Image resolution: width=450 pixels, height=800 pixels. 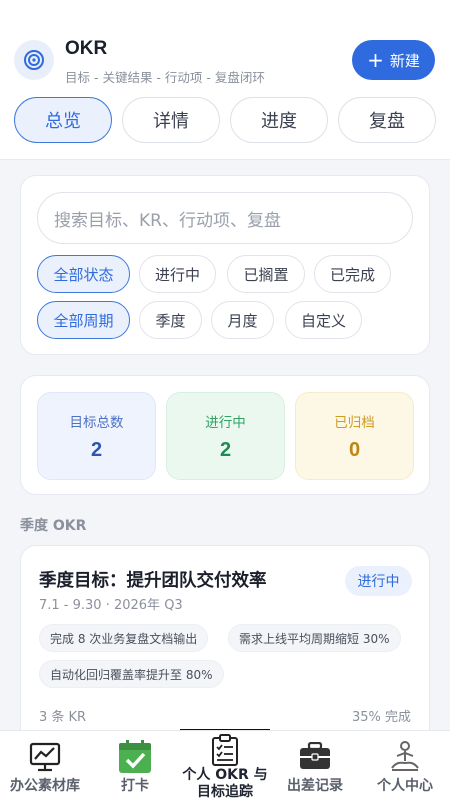 What do you see at coordinates (266, 274) in the screenshot?
I see `filter-status-on-hold: 已搁置` at bounding box center [266, 274].